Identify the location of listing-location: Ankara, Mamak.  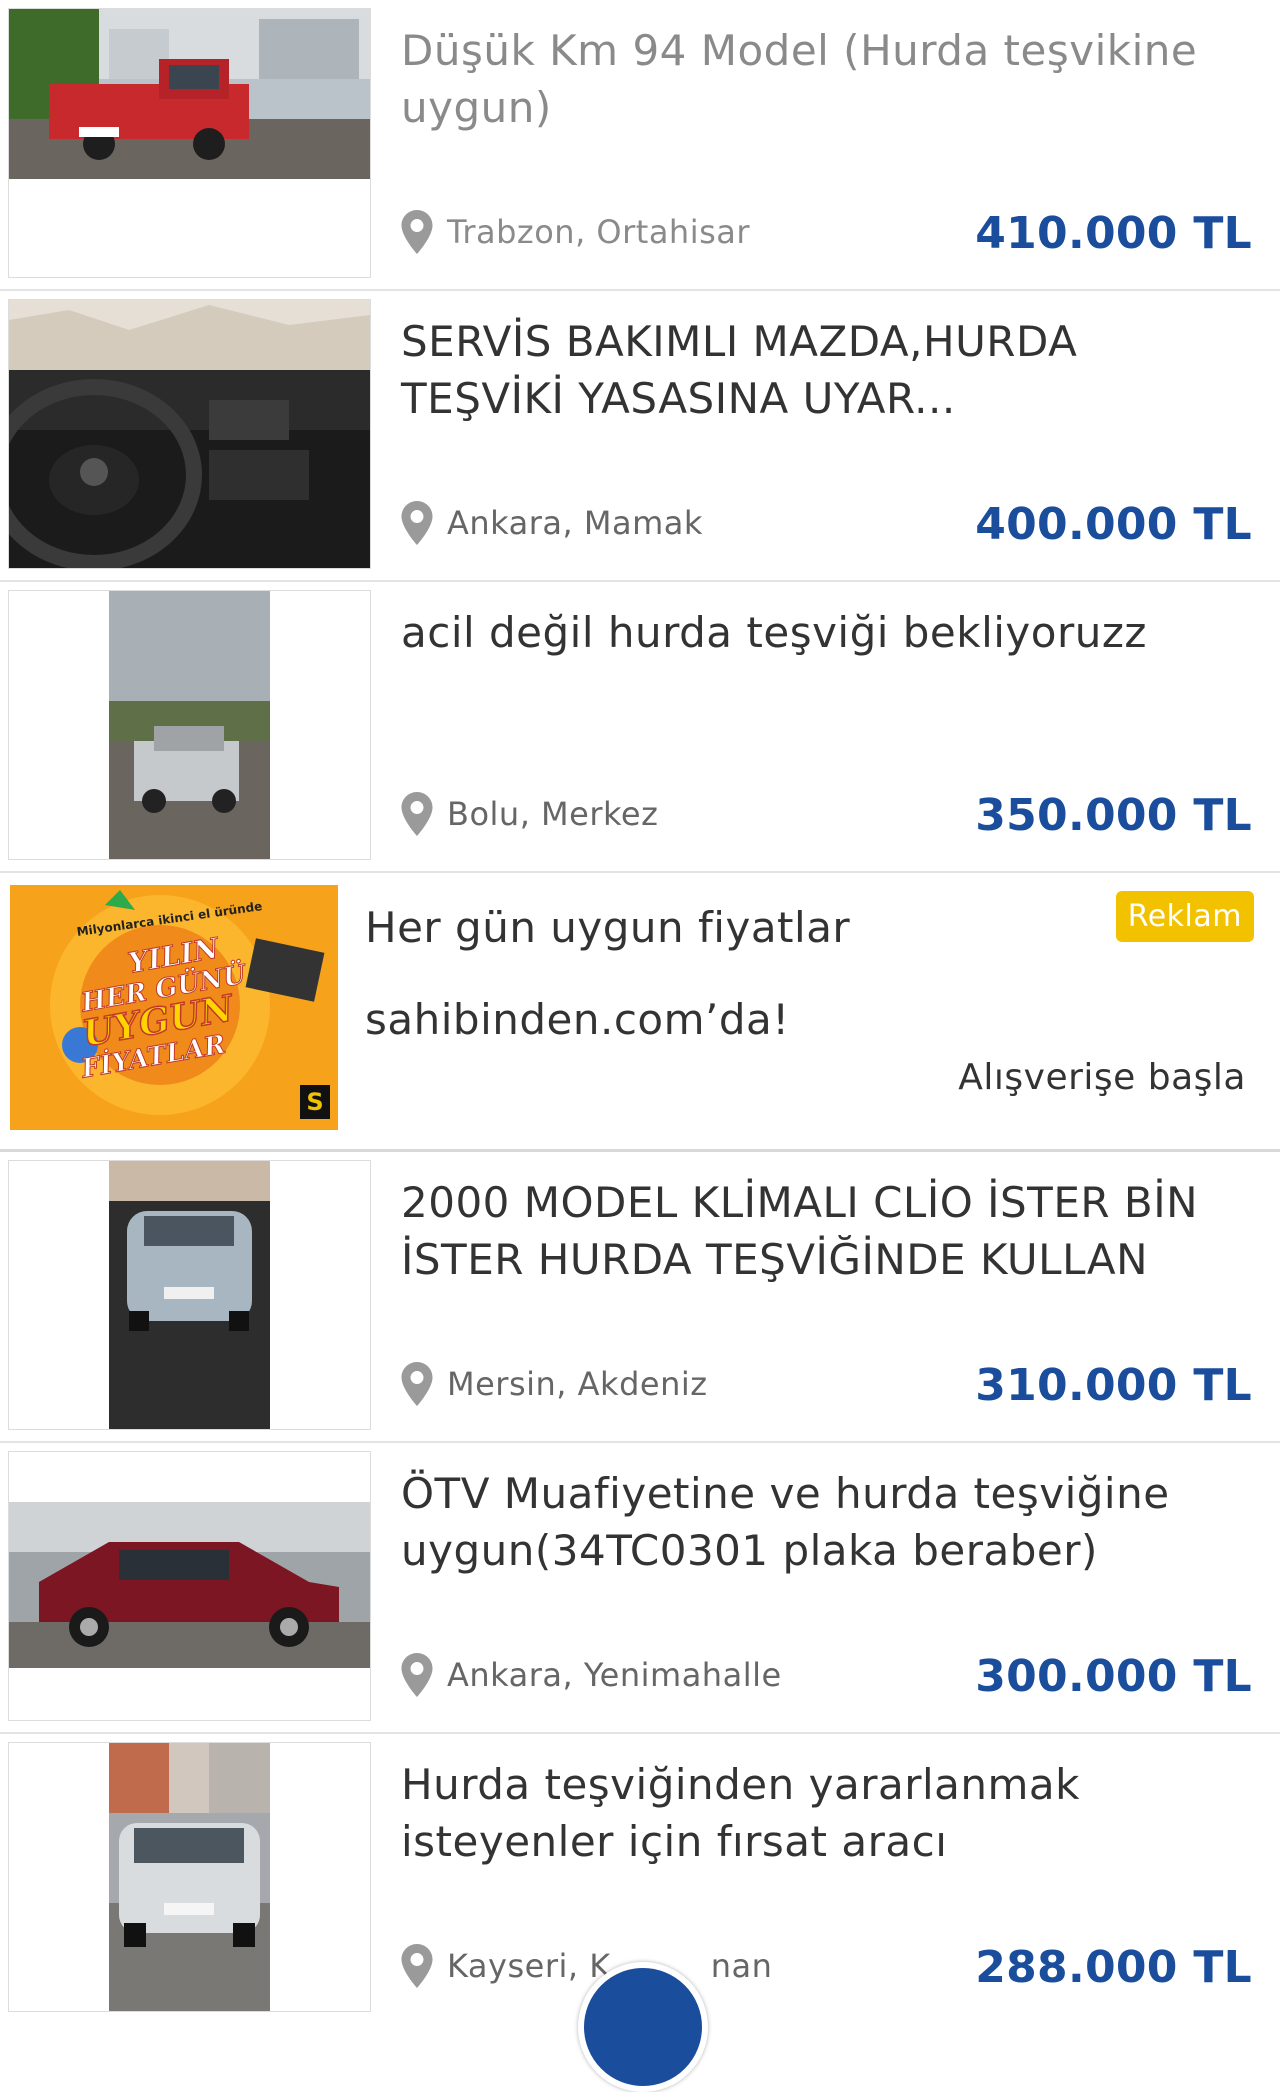
(552, 523).